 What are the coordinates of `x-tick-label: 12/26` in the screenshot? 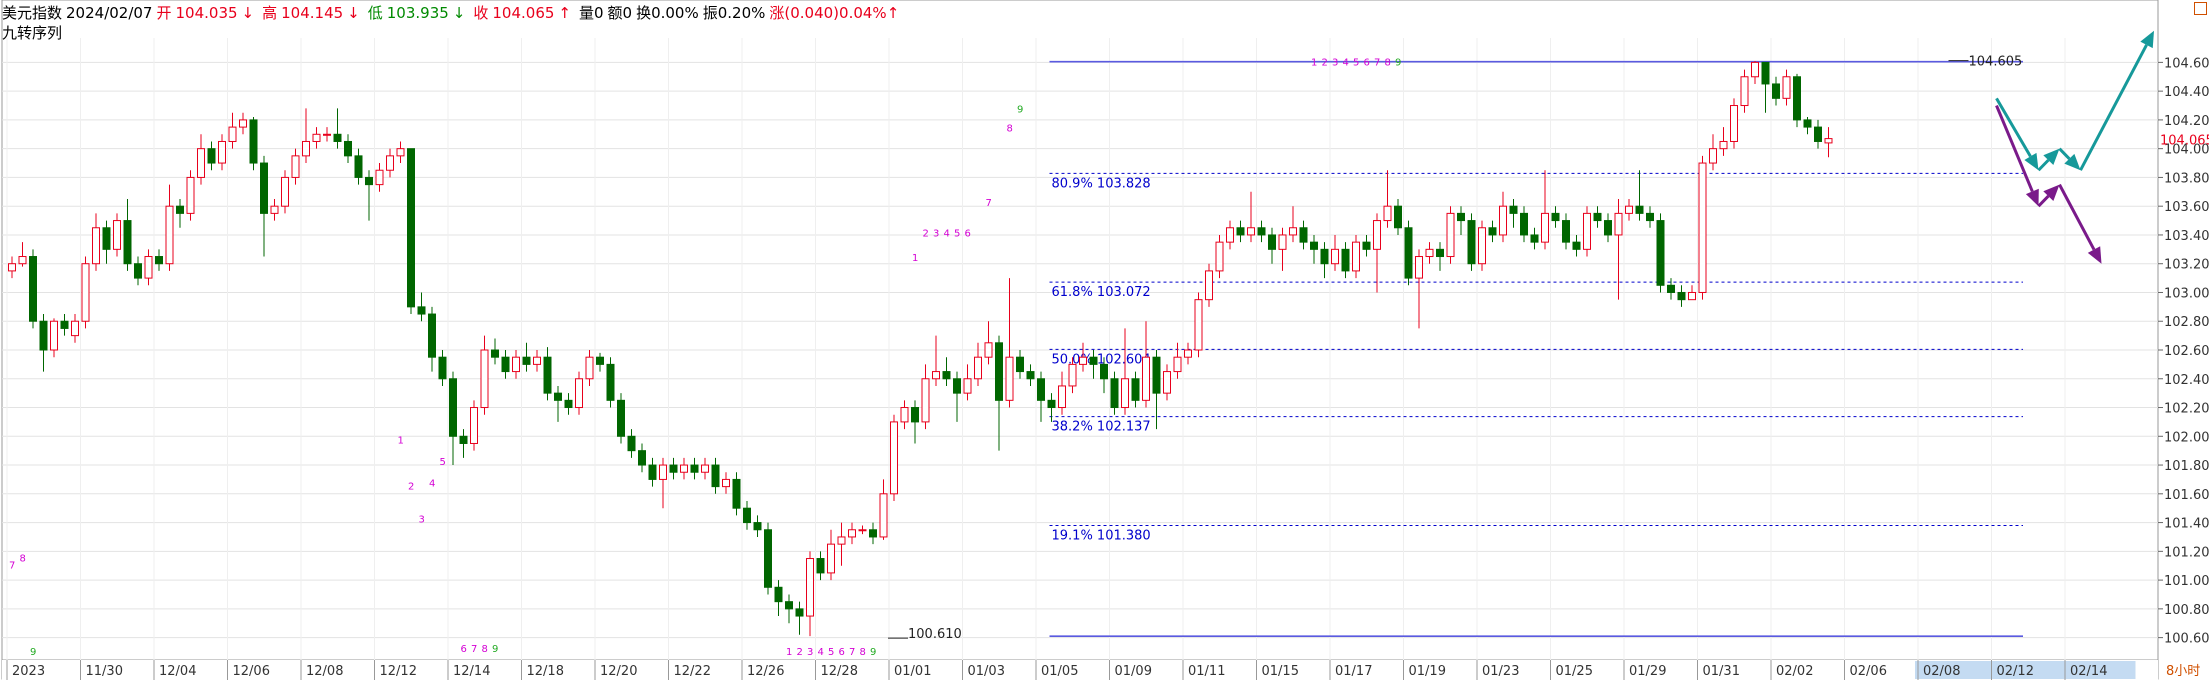 It's located at (765, 671).